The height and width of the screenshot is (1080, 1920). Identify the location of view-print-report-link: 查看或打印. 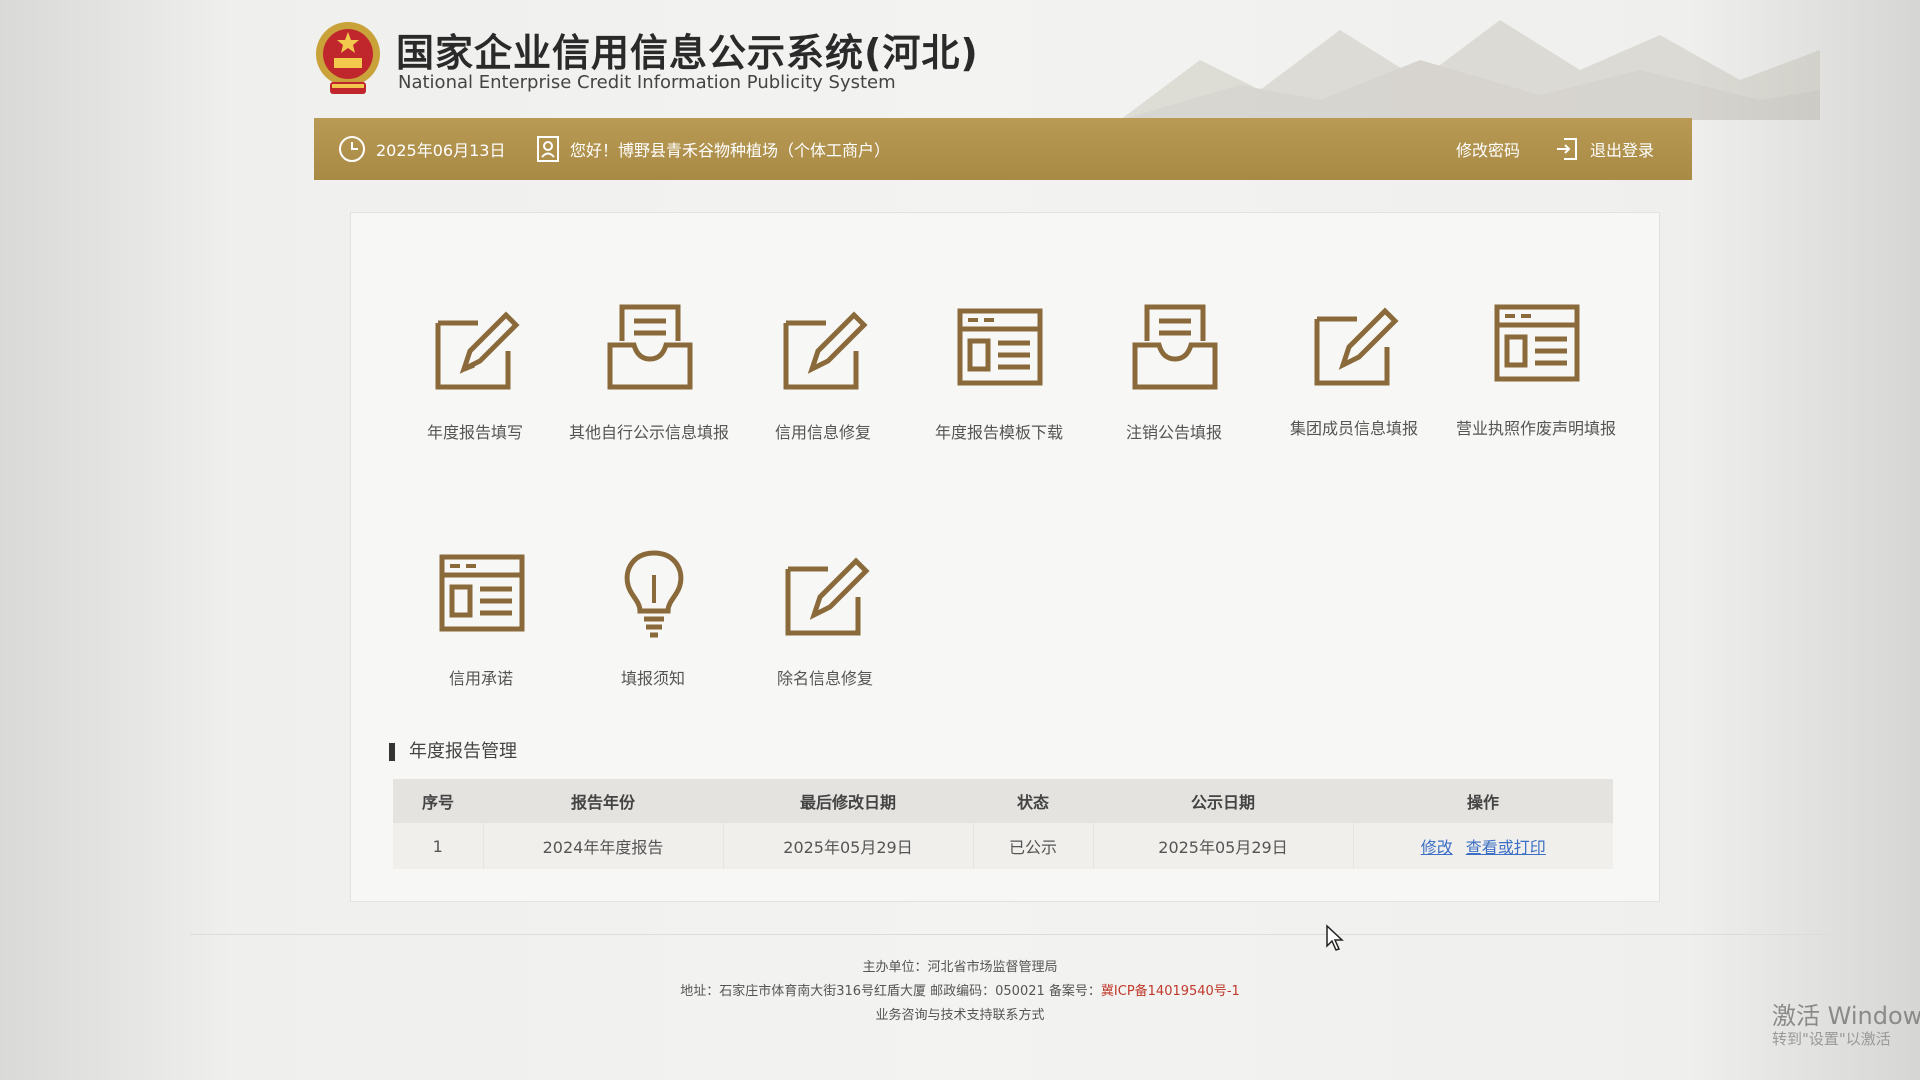
(1506, 847).